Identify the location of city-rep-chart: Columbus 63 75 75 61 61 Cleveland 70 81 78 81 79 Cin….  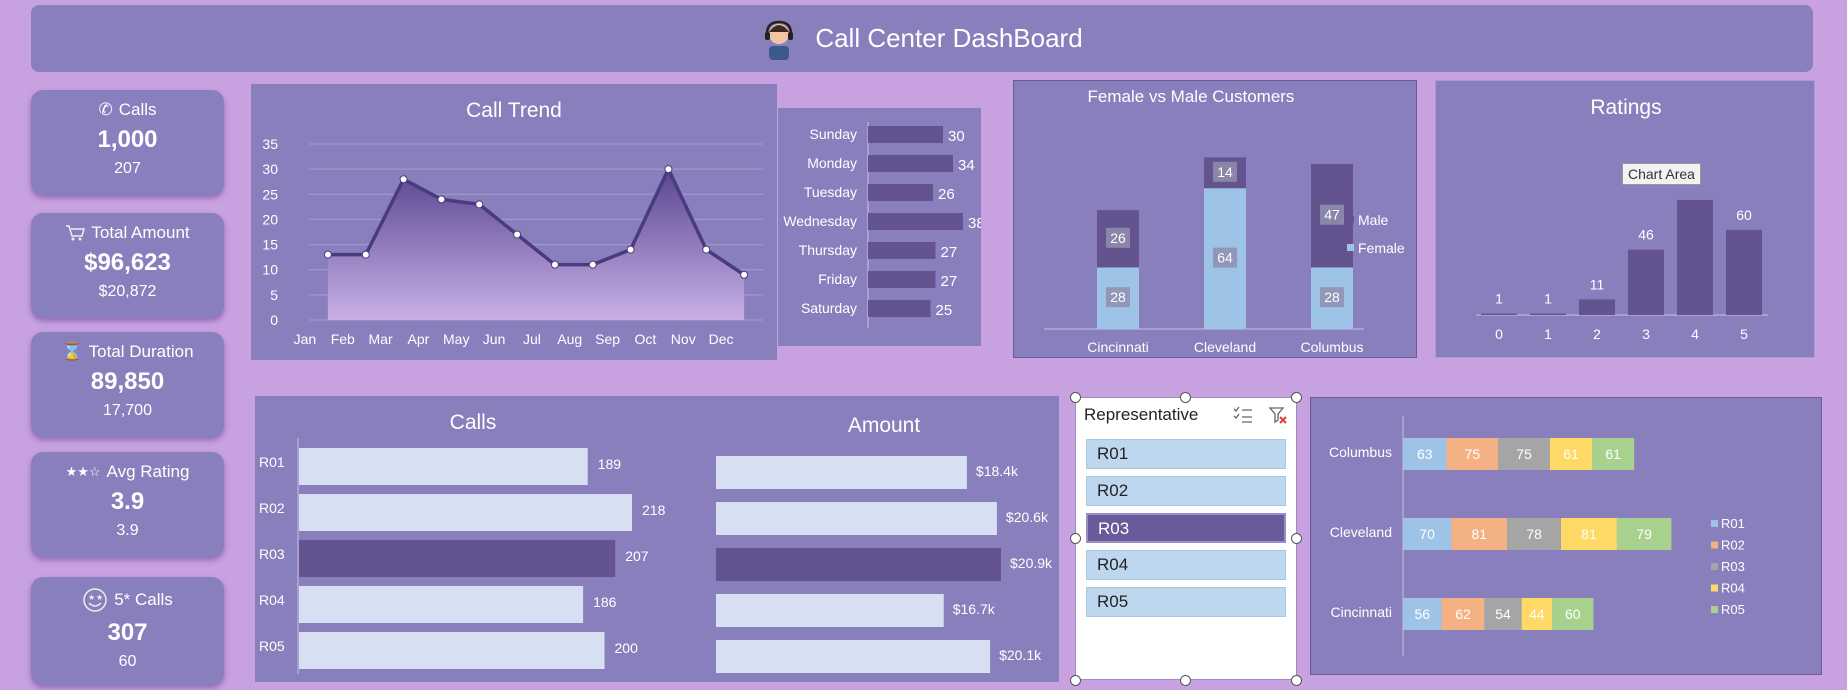
(1537, 536).